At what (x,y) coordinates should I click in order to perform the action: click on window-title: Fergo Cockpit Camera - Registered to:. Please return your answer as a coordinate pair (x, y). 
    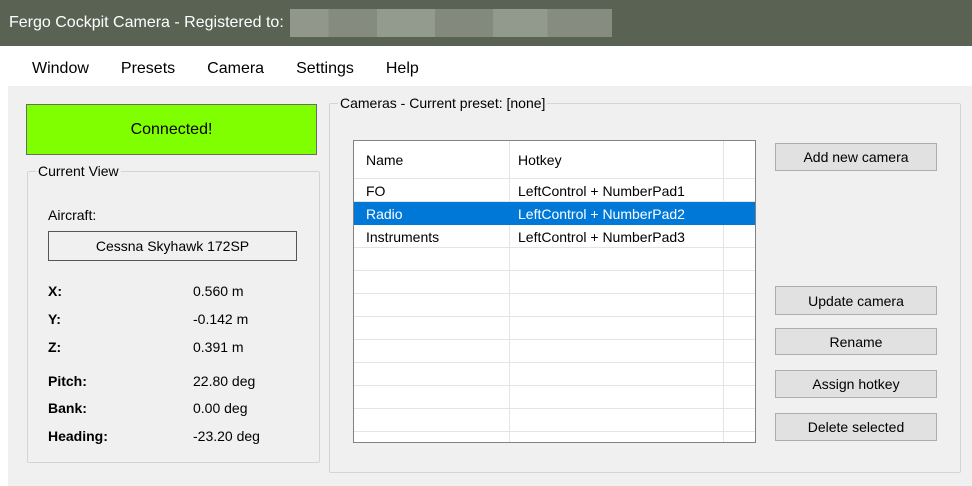
    Looking at the image, I should click on (146, 22).